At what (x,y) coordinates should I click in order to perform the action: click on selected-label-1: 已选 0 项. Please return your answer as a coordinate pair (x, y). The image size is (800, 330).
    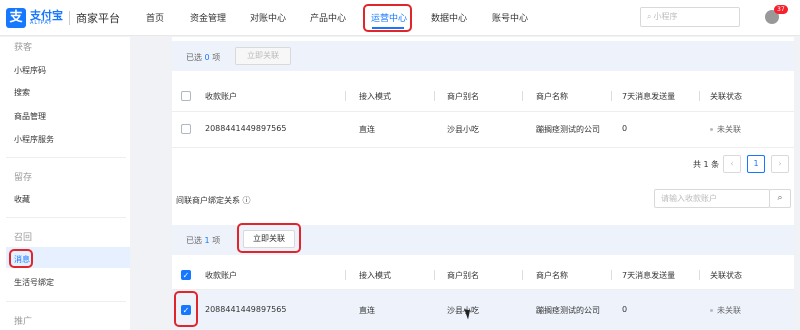
    Looking at the image, I should click on (203, 57).